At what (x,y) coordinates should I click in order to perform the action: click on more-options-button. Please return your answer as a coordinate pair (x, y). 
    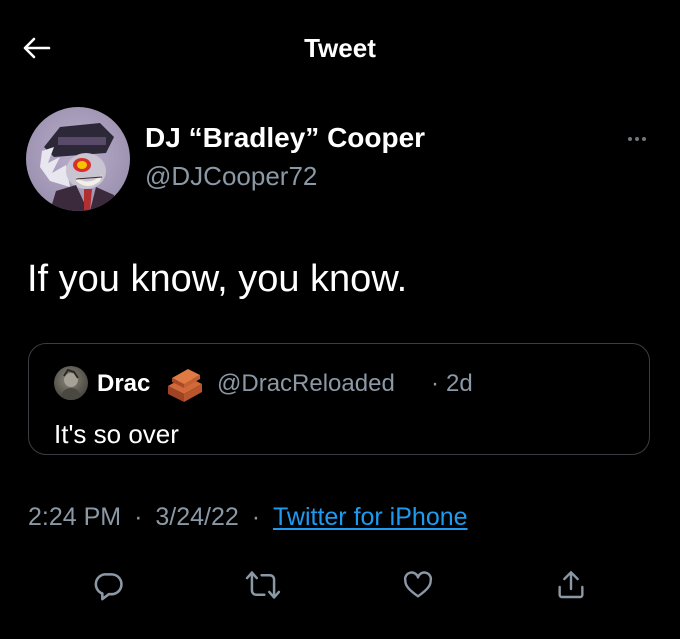
    Looking at the image, I should click on (637, 139).